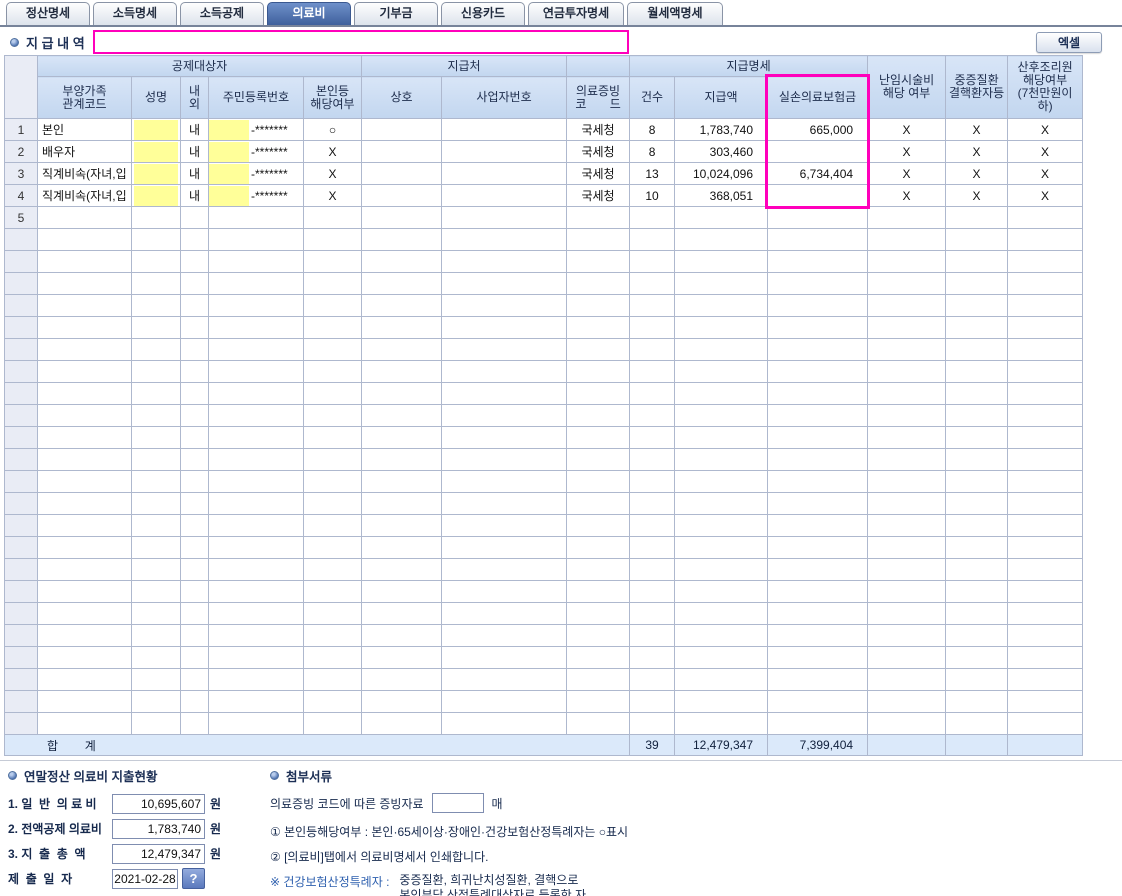 The image size is (1122, 896). What do you see at coordinates (652, 173) in the screenshot?
I see `table-cell: 13` at bounding box center [652, 173].